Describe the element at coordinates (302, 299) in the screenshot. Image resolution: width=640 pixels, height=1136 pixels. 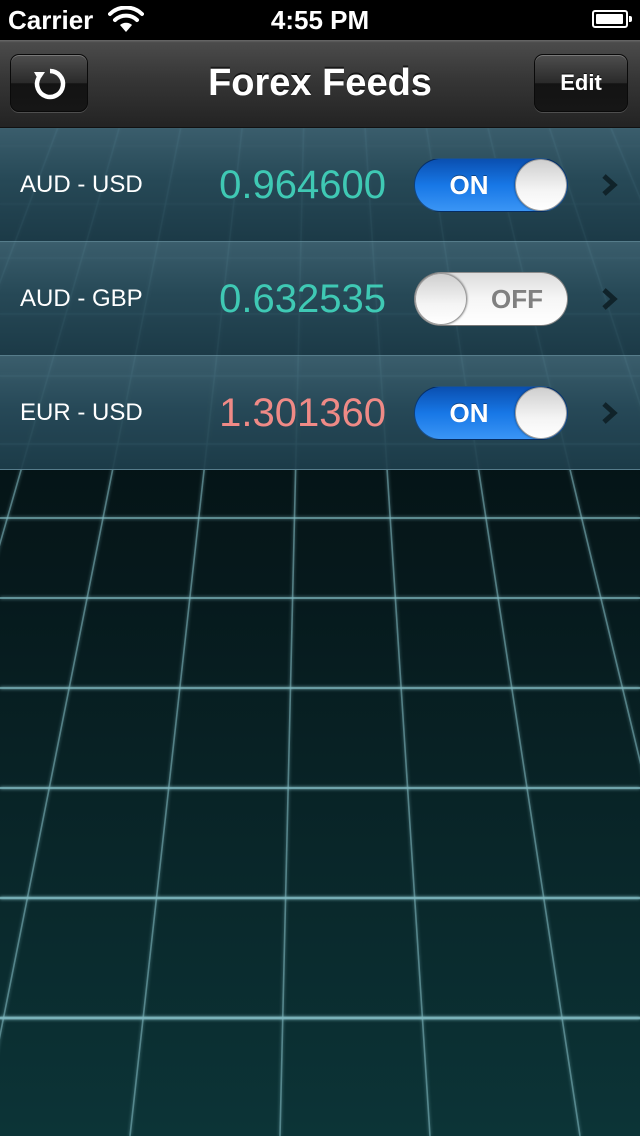
I see `exchange-rate-value: 0.632535` at that location.